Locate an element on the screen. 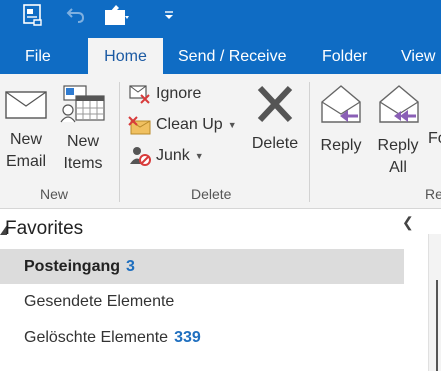 The height and width of the screenshot is (371, 441). customize-icon is located at coordinates (169, 15).